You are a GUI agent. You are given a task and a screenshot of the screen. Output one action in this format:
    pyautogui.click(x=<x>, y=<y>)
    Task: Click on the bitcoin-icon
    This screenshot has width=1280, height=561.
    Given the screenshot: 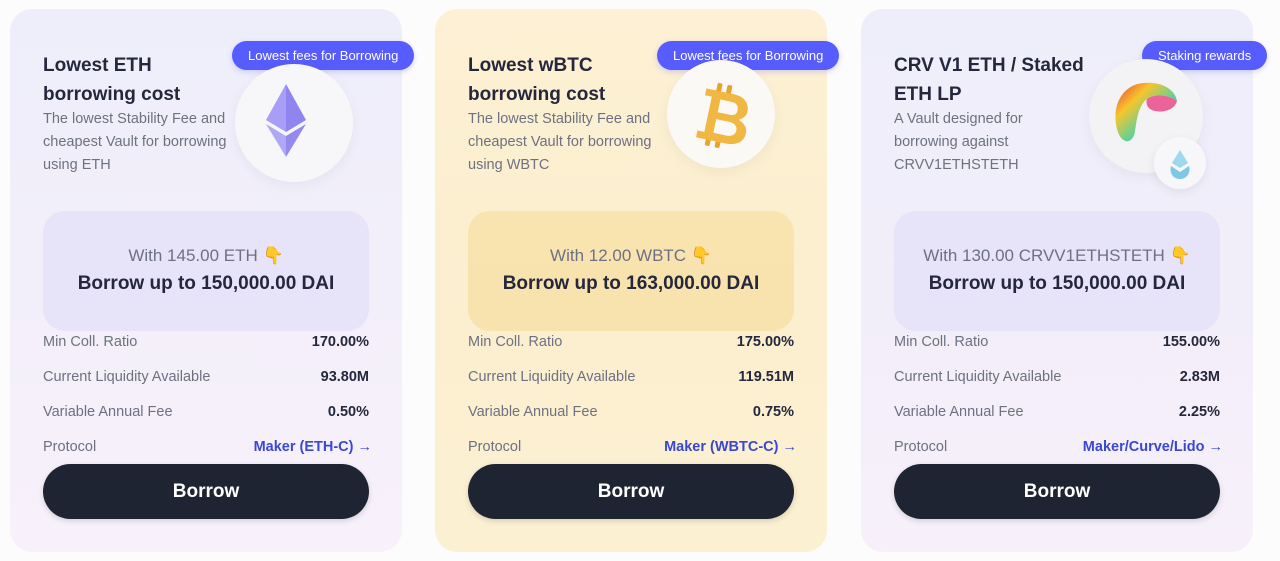 What is the action you would take?
    pyautogui.click(x=721, y=114)
    